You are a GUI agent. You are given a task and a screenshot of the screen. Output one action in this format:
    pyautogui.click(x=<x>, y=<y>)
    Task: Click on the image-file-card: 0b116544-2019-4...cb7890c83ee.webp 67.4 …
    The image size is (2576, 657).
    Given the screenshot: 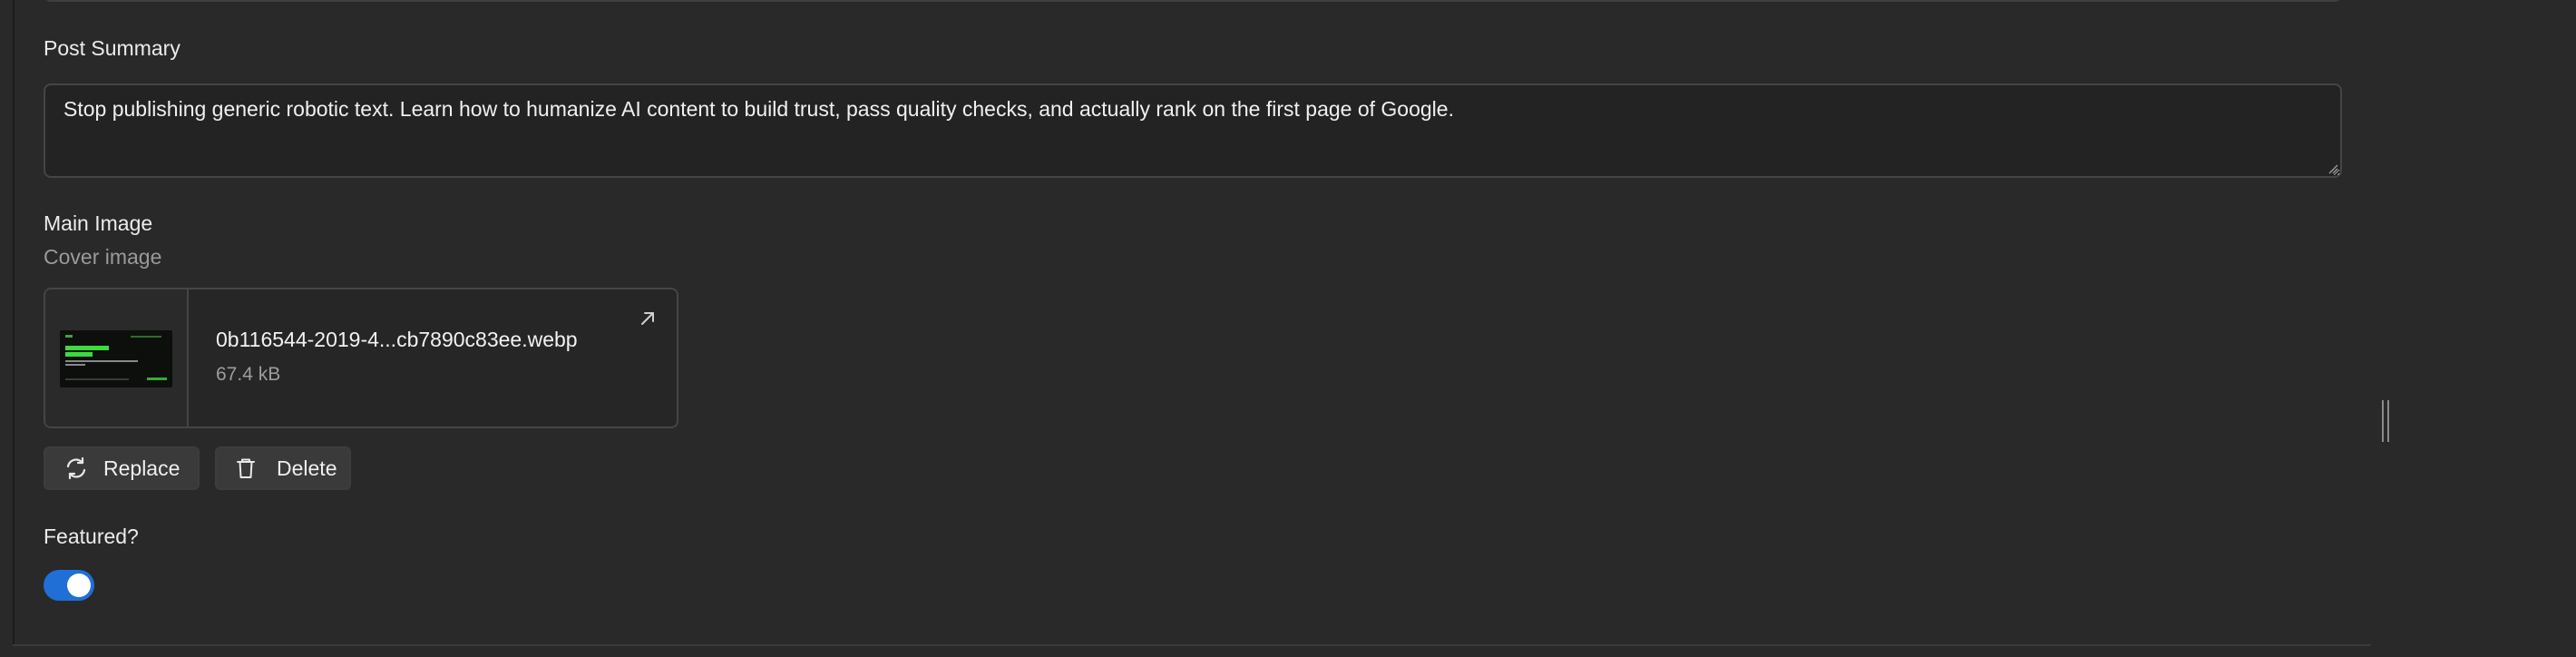 What is the action you would take?
    pyautogui.click(x=361, y=358)
    